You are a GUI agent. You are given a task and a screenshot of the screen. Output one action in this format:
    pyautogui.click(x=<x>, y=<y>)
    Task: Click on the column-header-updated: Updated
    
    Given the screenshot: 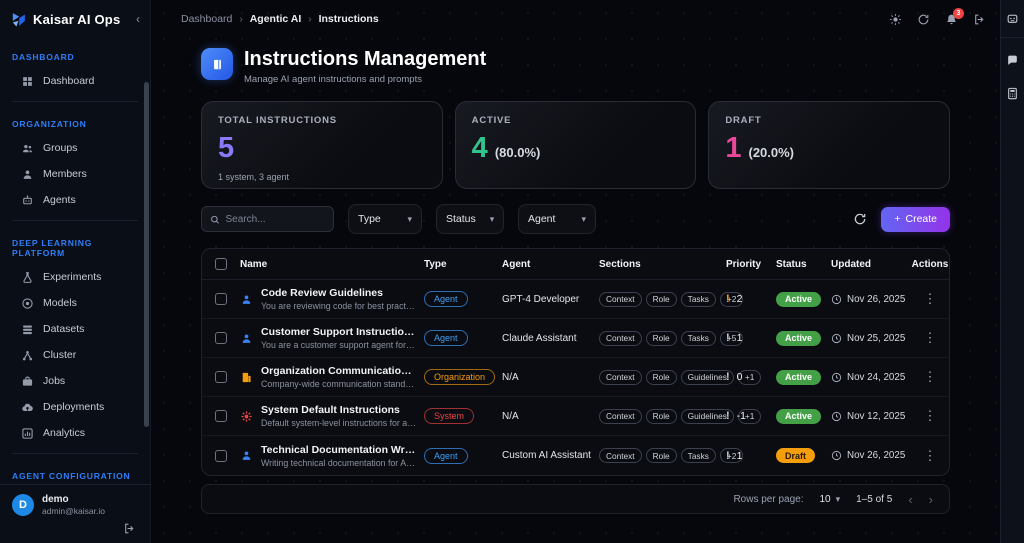 What is the action you would take?
    pyautogui.click(x=851, y=264)
    